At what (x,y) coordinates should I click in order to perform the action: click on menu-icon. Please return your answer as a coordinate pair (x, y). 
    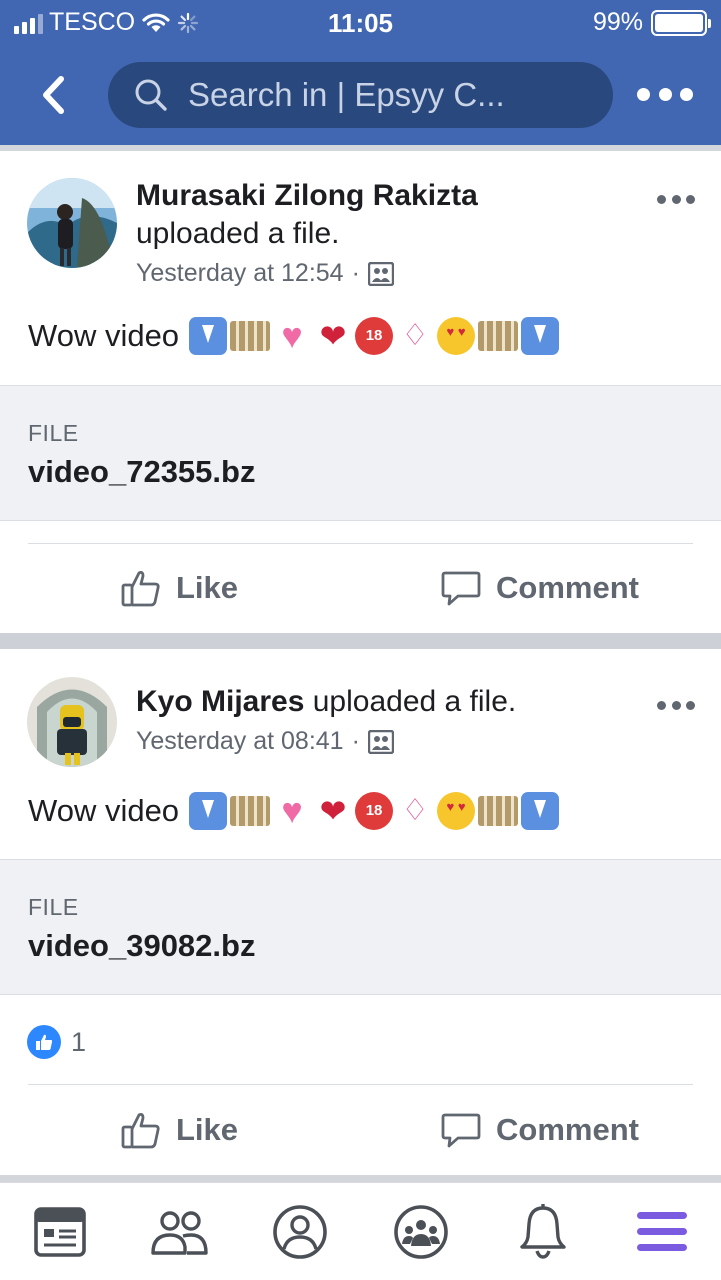
    Looking at the image, I should click on (662, 1231).